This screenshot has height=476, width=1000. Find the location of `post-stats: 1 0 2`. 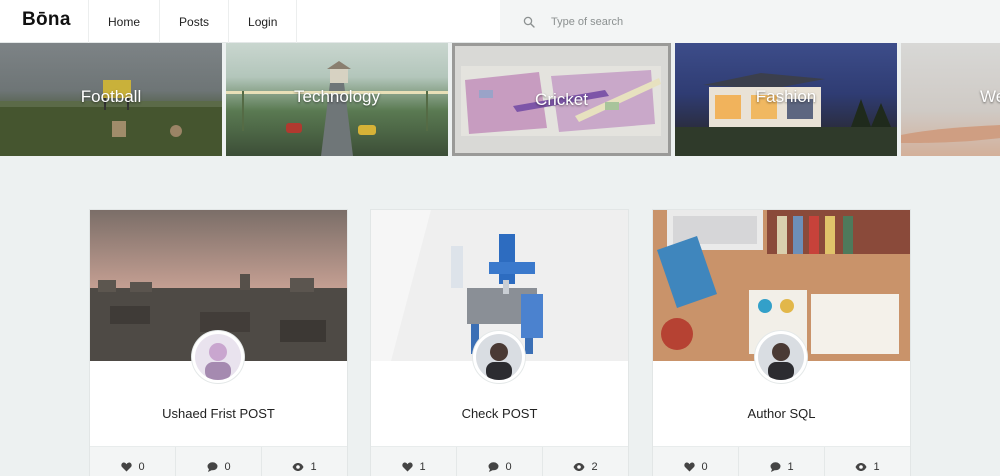

post-stats: 1 0 2 is located at coordinates (499, 461).